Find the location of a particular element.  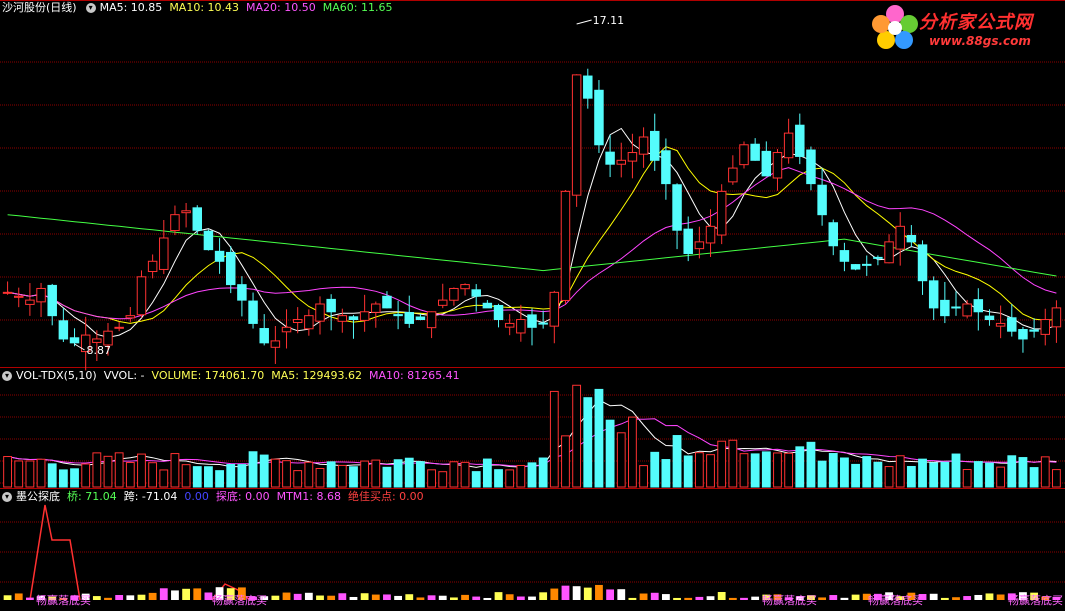

volume-value-label: VOLUME: 174061.70 is located at coordinates (208, 375).